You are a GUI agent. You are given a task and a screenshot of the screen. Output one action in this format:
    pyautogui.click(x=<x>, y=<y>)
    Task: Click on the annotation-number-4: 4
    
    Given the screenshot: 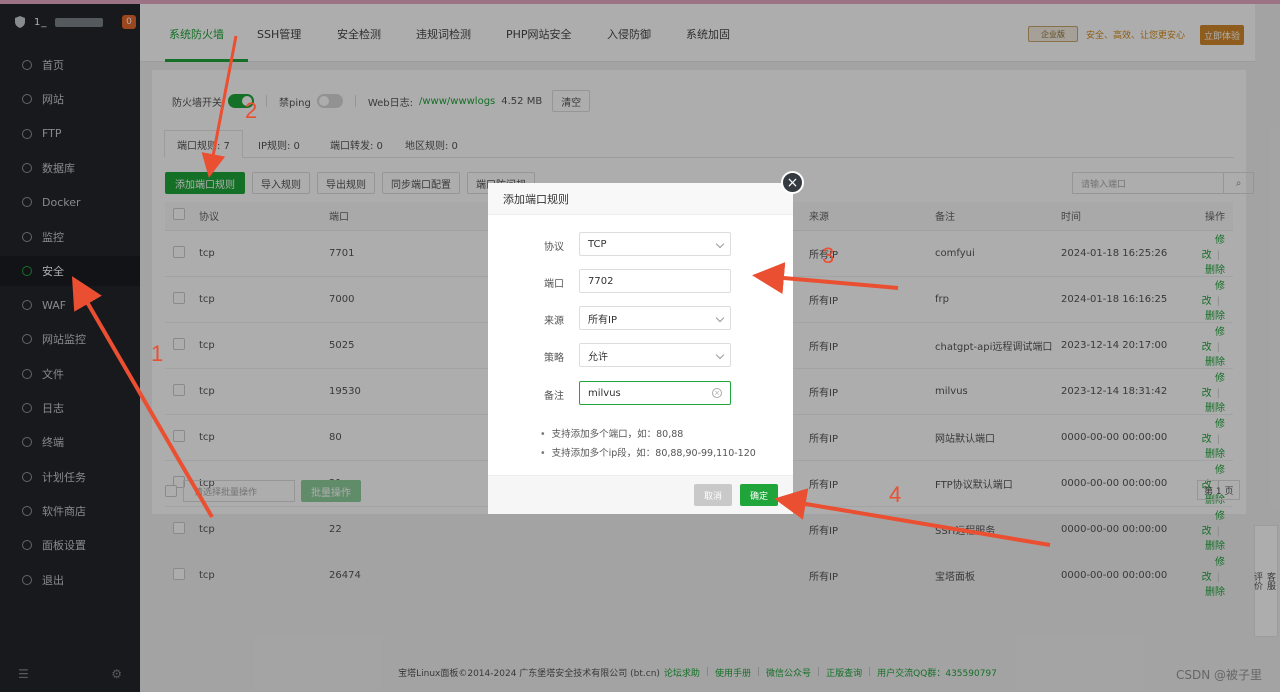 What is the action you would take?
    pyautogui.click(x=895, y=494)
    